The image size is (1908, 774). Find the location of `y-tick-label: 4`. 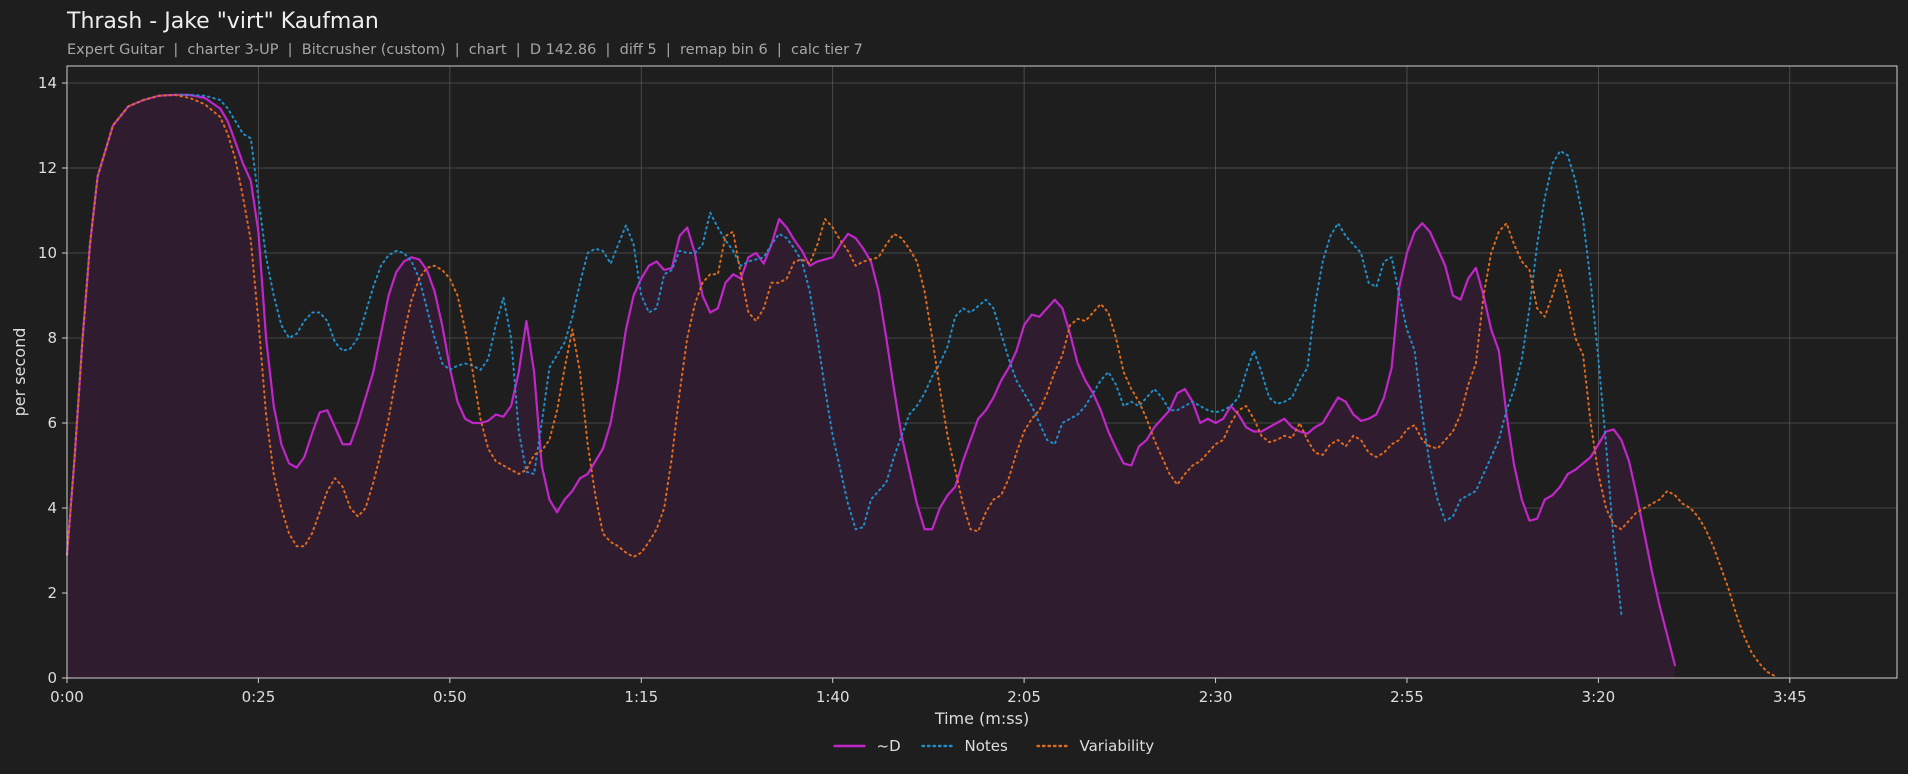

y-tick-label: 4 is located at coordinates (52, 508).